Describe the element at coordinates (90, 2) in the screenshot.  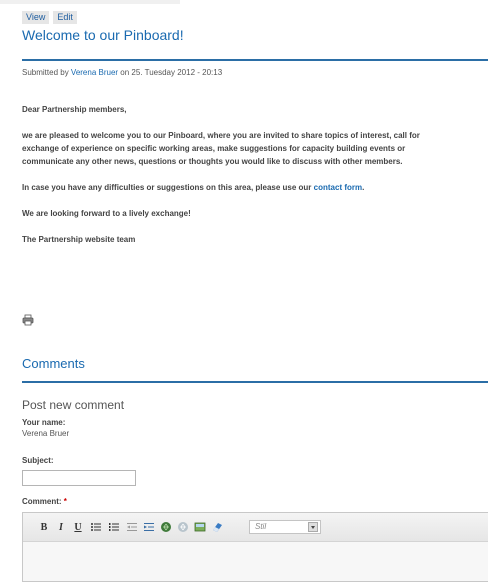
I see `top-strip` at that location.